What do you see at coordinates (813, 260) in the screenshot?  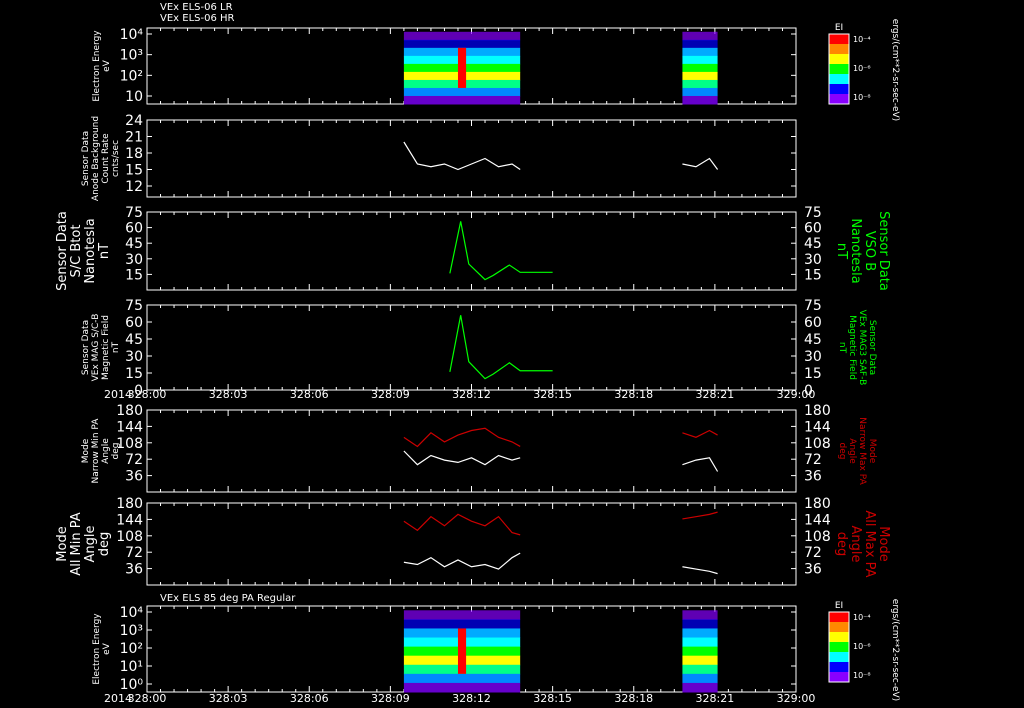 I see `y-tick-label-right: 30` at bounding box center [813, 260].